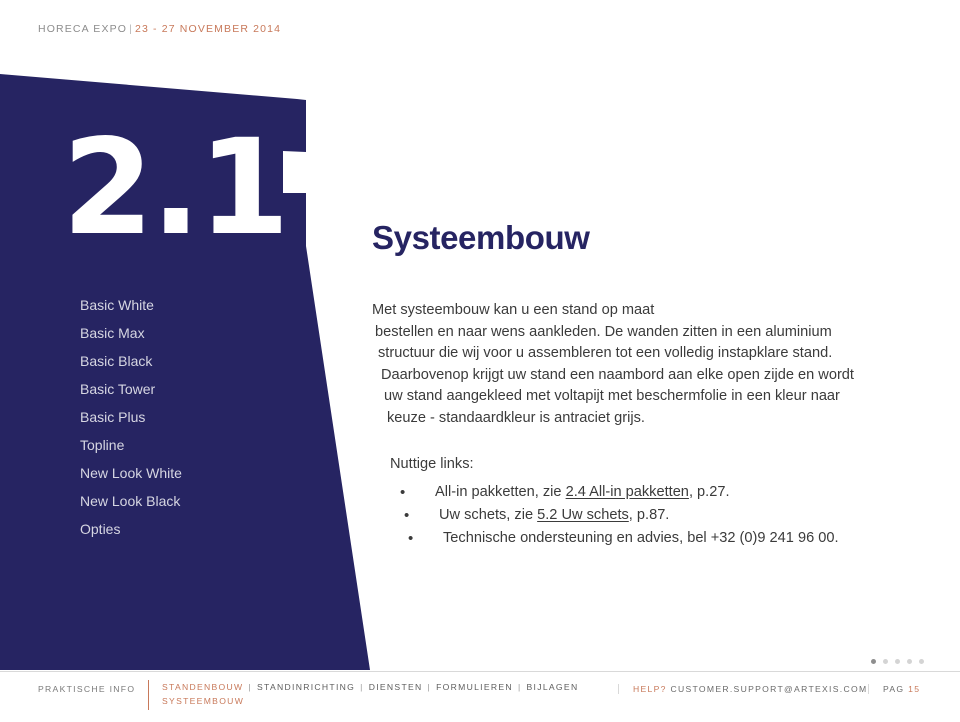 Image resolution: width=960 pixels, height=722 pixels. I want to click on breadcrumb-item-formulieren: FORMULIEREN, so click(474, 687).